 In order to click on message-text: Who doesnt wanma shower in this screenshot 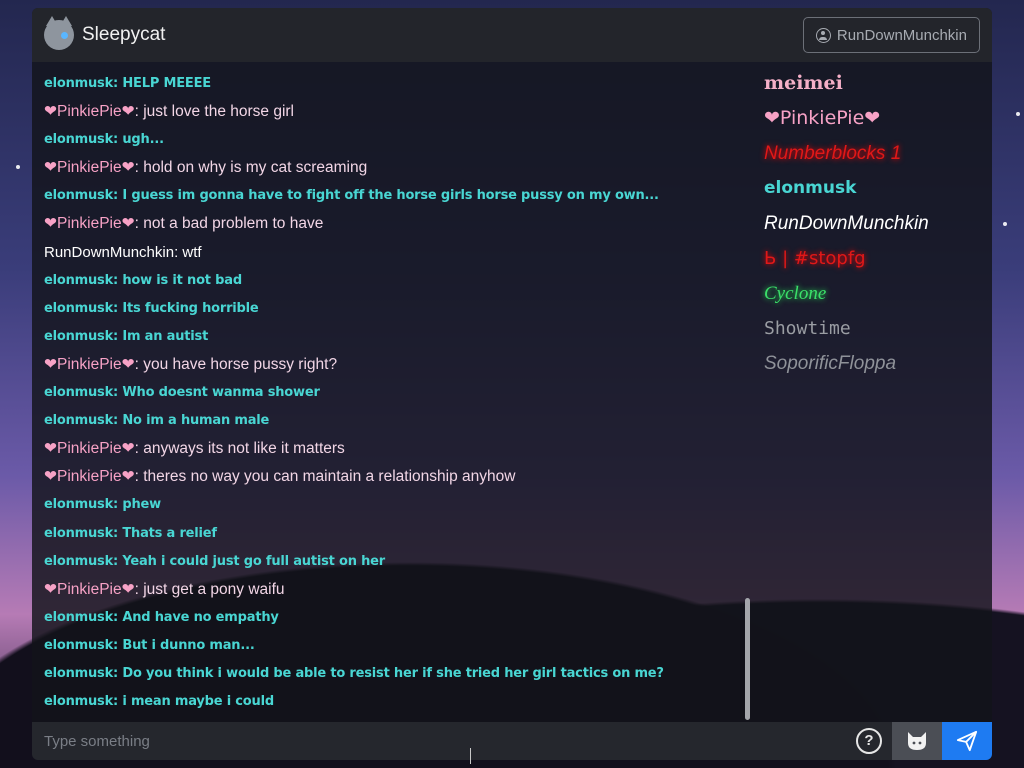, I will do `click(221, 393)`.